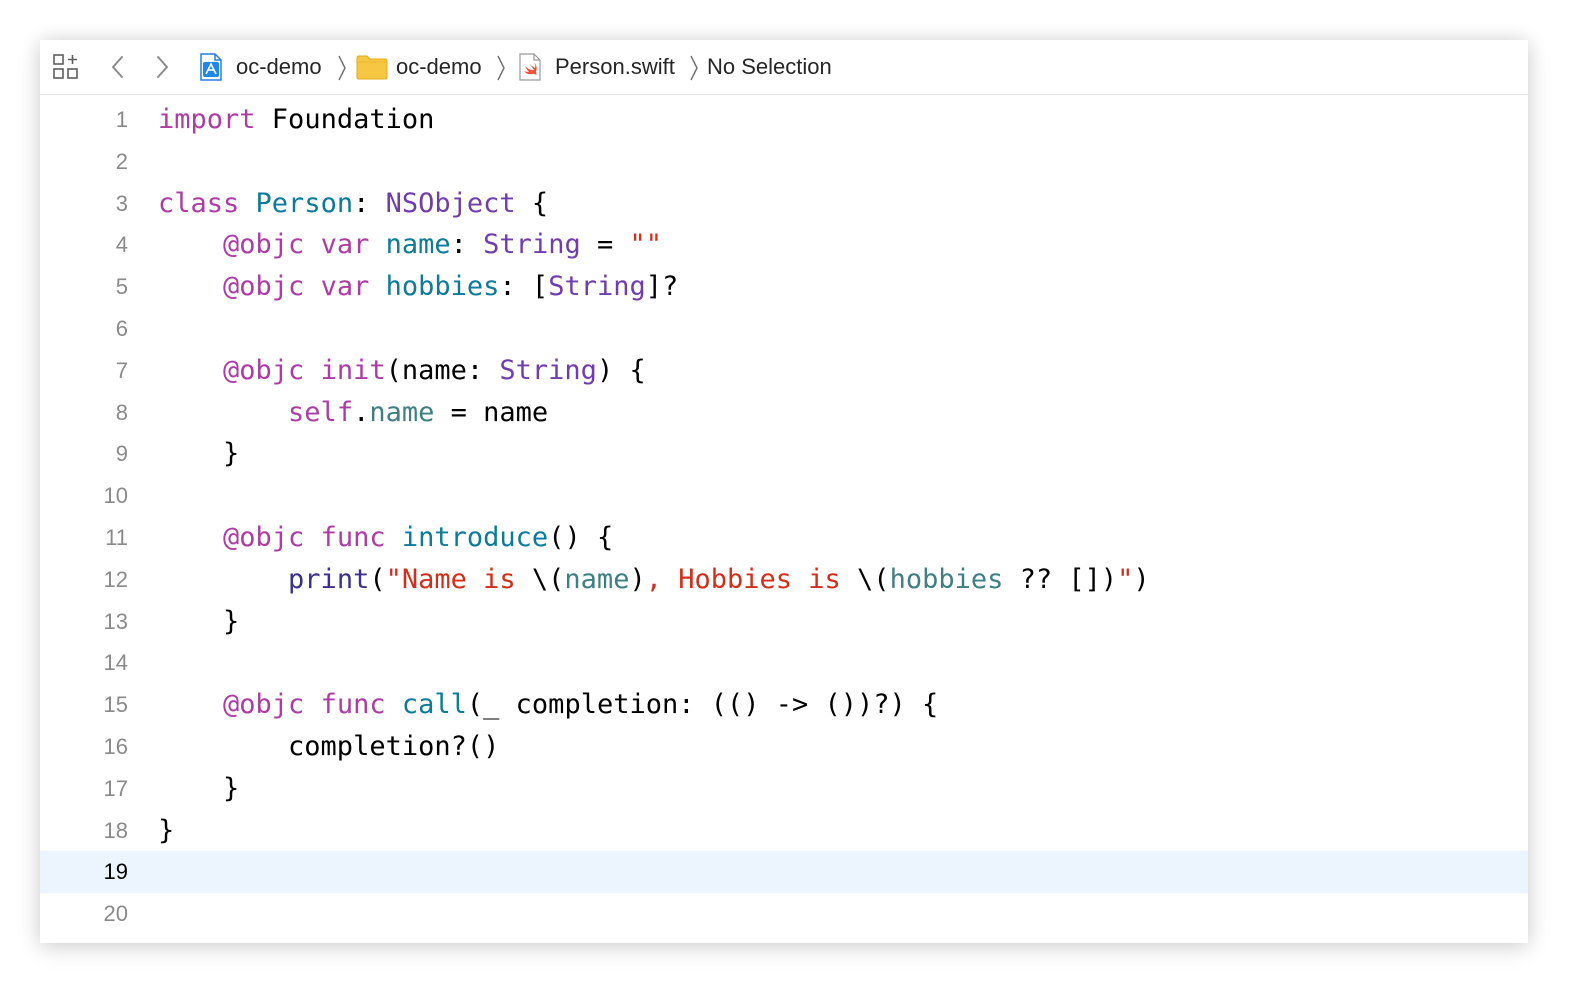 The image size is (1576, 988). What do you see at coordinates (321, 412) in the screenshot?
I see `code-token: self` at bounding box center [321, 412].